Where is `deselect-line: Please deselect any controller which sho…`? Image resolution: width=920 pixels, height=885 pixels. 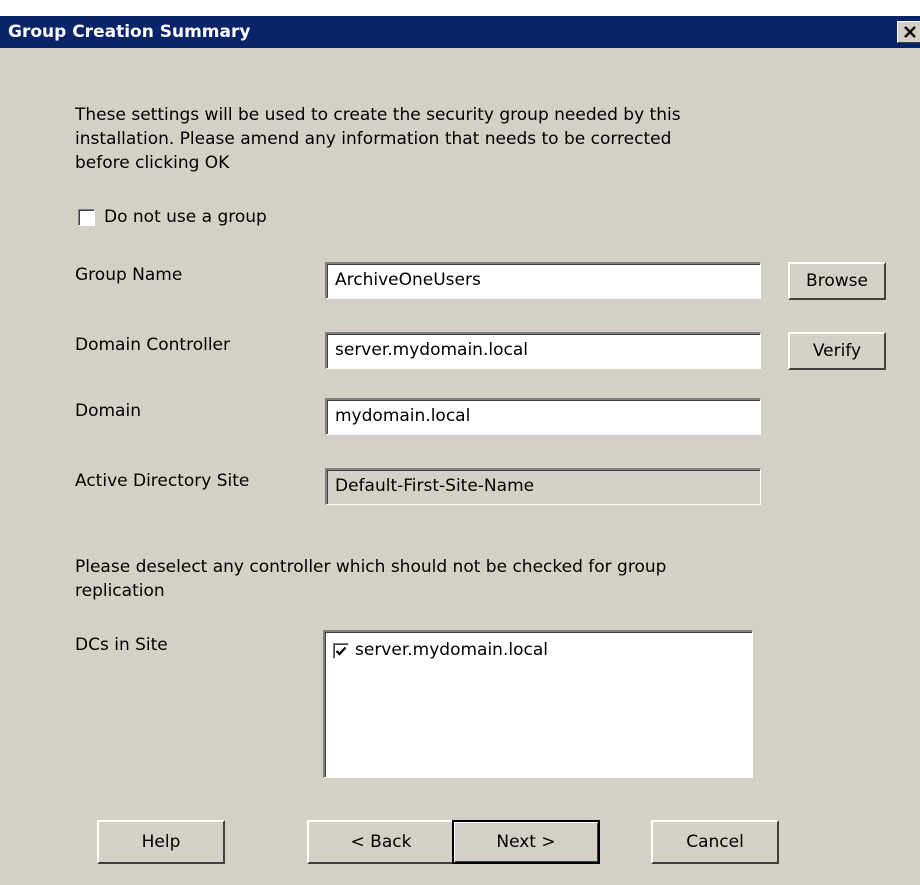
deselect-line: Please deselect any controller which sho… is located at coordinates (371, 567).